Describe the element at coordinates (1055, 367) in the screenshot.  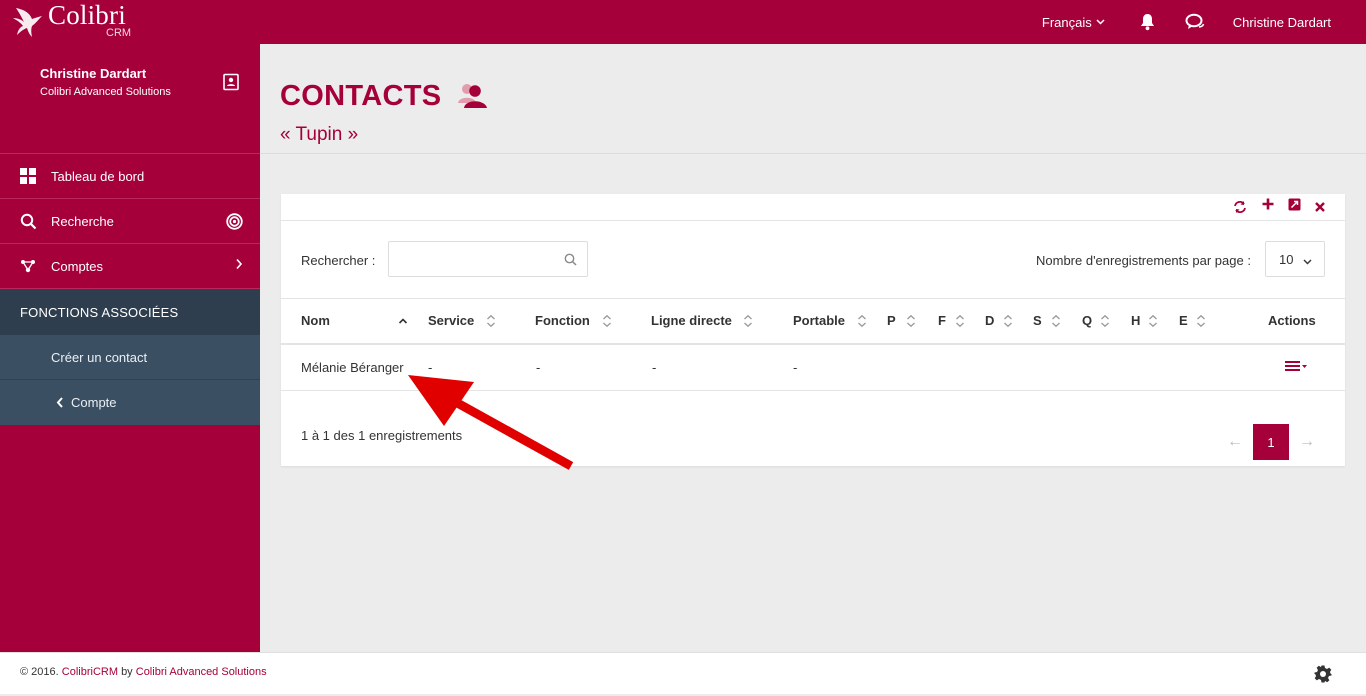
I see `cell-s` at that location.